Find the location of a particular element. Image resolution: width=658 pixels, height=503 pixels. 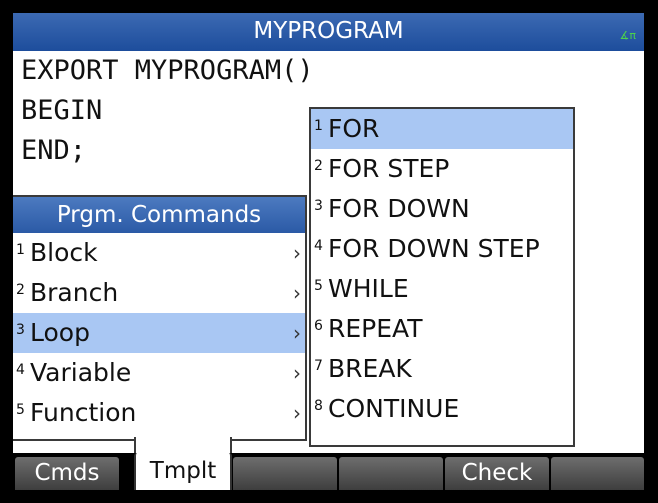

submenu-item-break: 7 BREAK is located at coordinates (442, 369).